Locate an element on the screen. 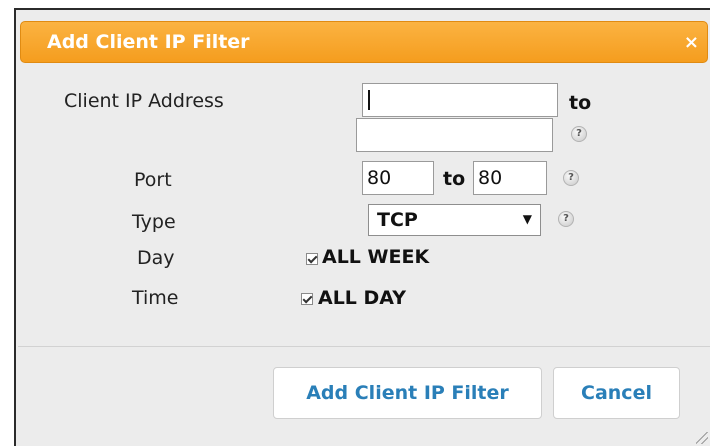 Image resolution: width=710 pixels, height=446 pixels. dropdown-arrow-icon: ▼ is located at coordinates (527, 219).